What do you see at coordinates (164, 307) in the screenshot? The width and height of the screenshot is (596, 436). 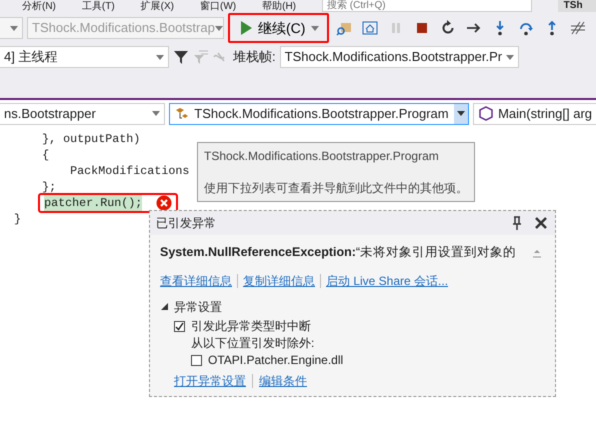 I see `expanded-icon` at bounding box center [164, 307].